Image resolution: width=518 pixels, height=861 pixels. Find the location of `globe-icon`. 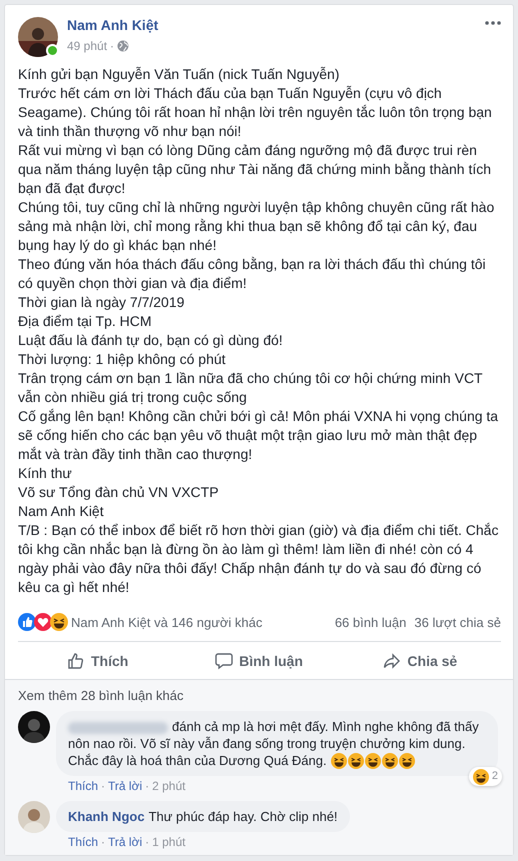

globe-icon is located at coordinates (123, 46).